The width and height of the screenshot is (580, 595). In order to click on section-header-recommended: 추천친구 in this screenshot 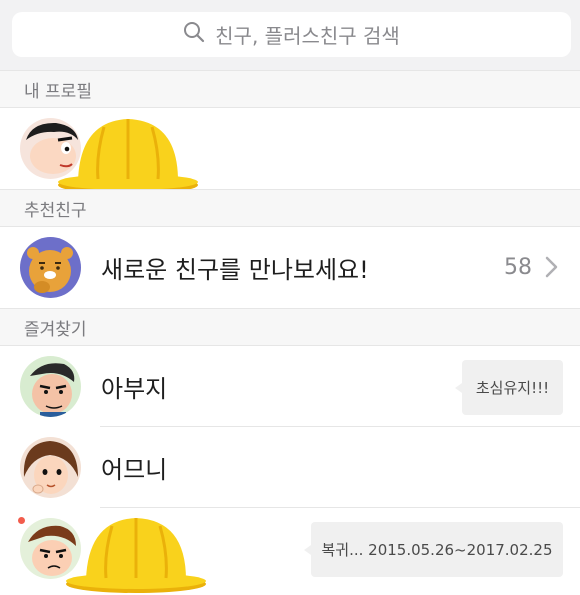, I will do `click(290, 208)`.